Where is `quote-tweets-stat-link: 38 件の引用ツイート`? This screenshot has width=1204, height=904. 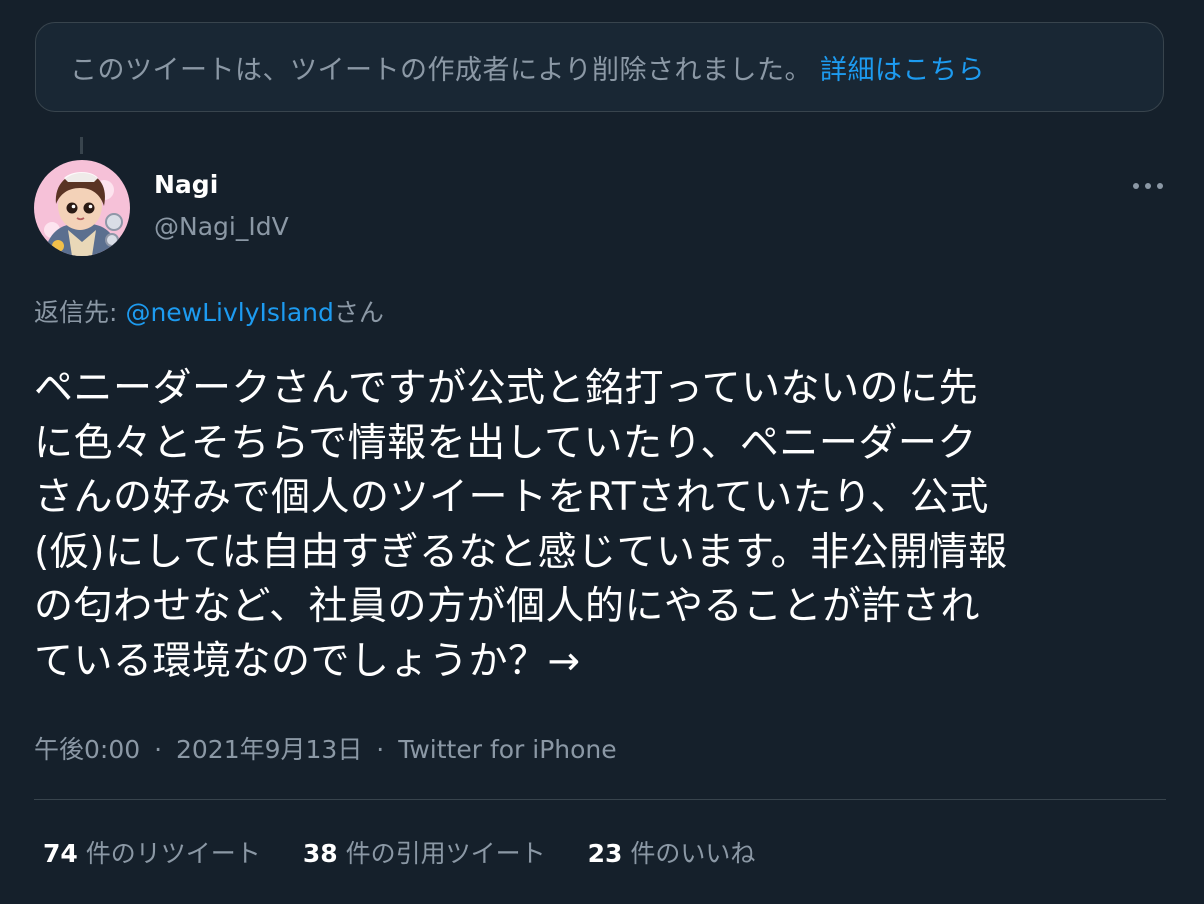 quote-tweets-stat-link: 38 件の引用ツイート is located at coordinates (424, 852).